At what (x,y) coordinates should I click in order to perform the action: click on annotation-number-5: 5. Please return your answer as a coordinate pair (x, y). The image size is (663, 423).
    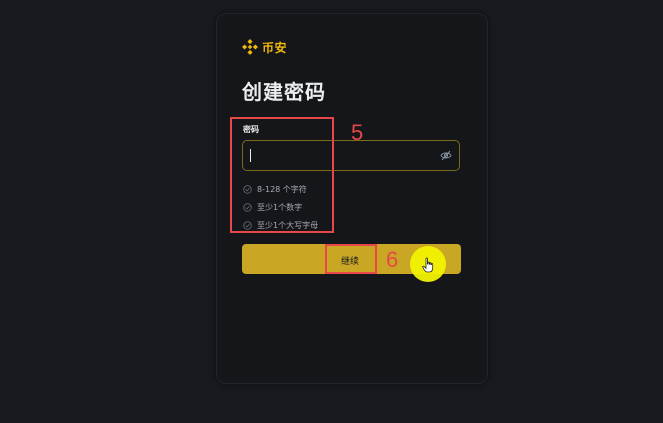
    Looking at the image, I should click on (357, 132).